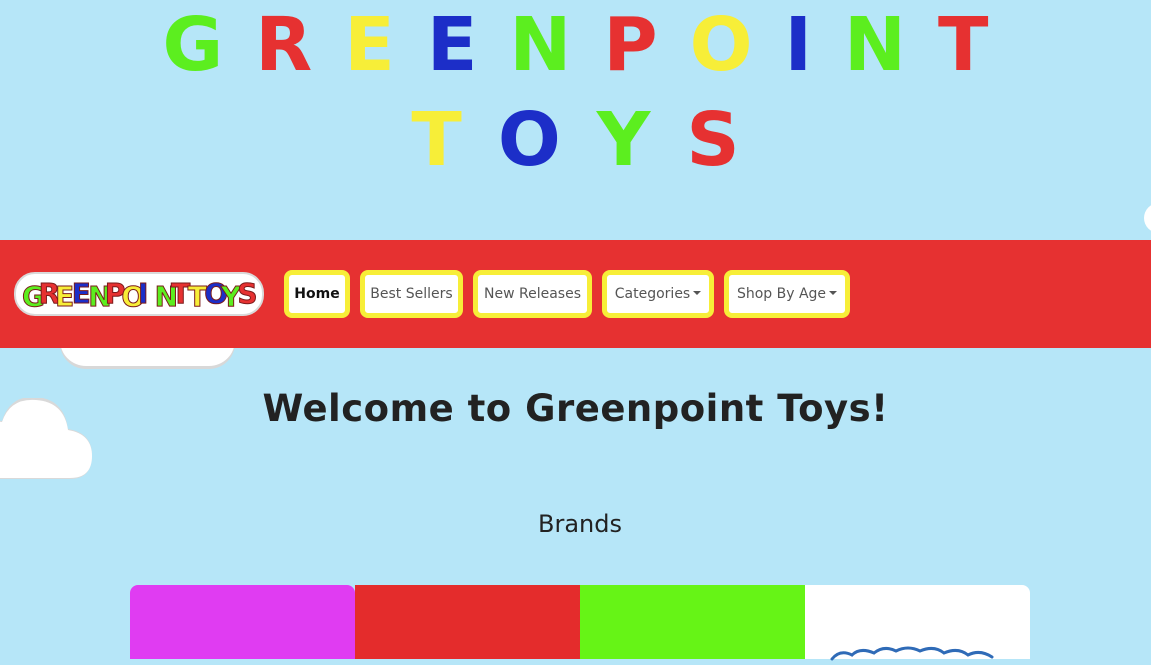 The width and height of the screenshot is (1151, 665). I want to click on hero-letter: P, so click(630, 45).